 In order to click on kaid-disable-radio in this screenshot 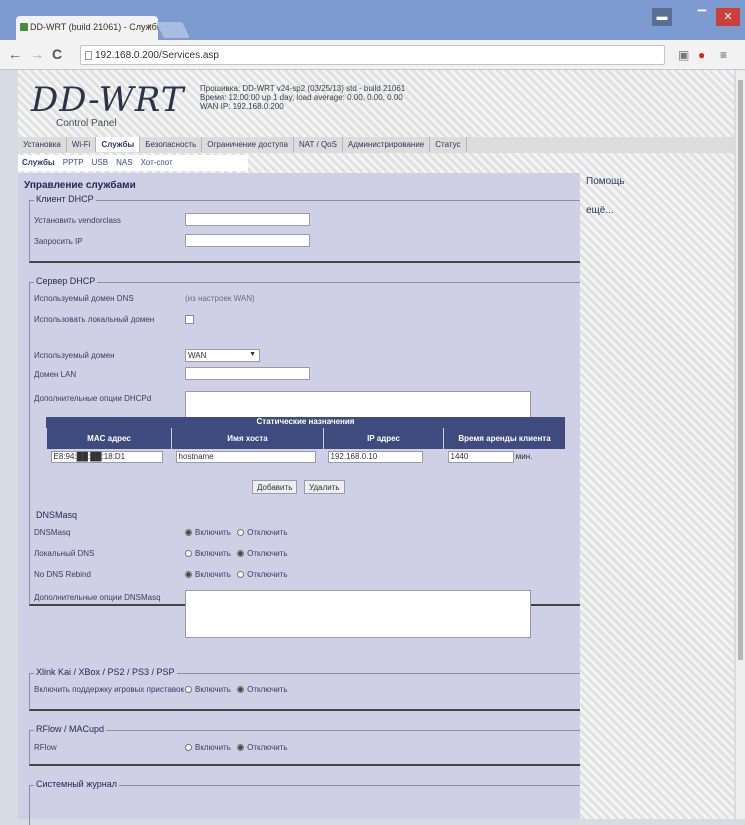, I will do `click(241, 689)`.